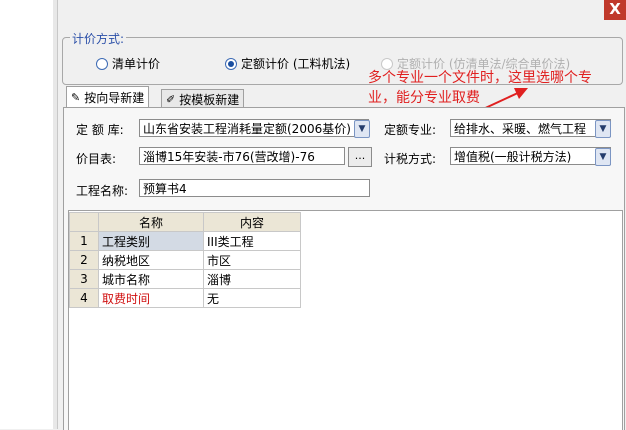 Image resolution: width=626 pixels, height=430 pixels. Describe the element at coordinates (84, 298) in the screenshot. I see `row-number: 4` at that location.